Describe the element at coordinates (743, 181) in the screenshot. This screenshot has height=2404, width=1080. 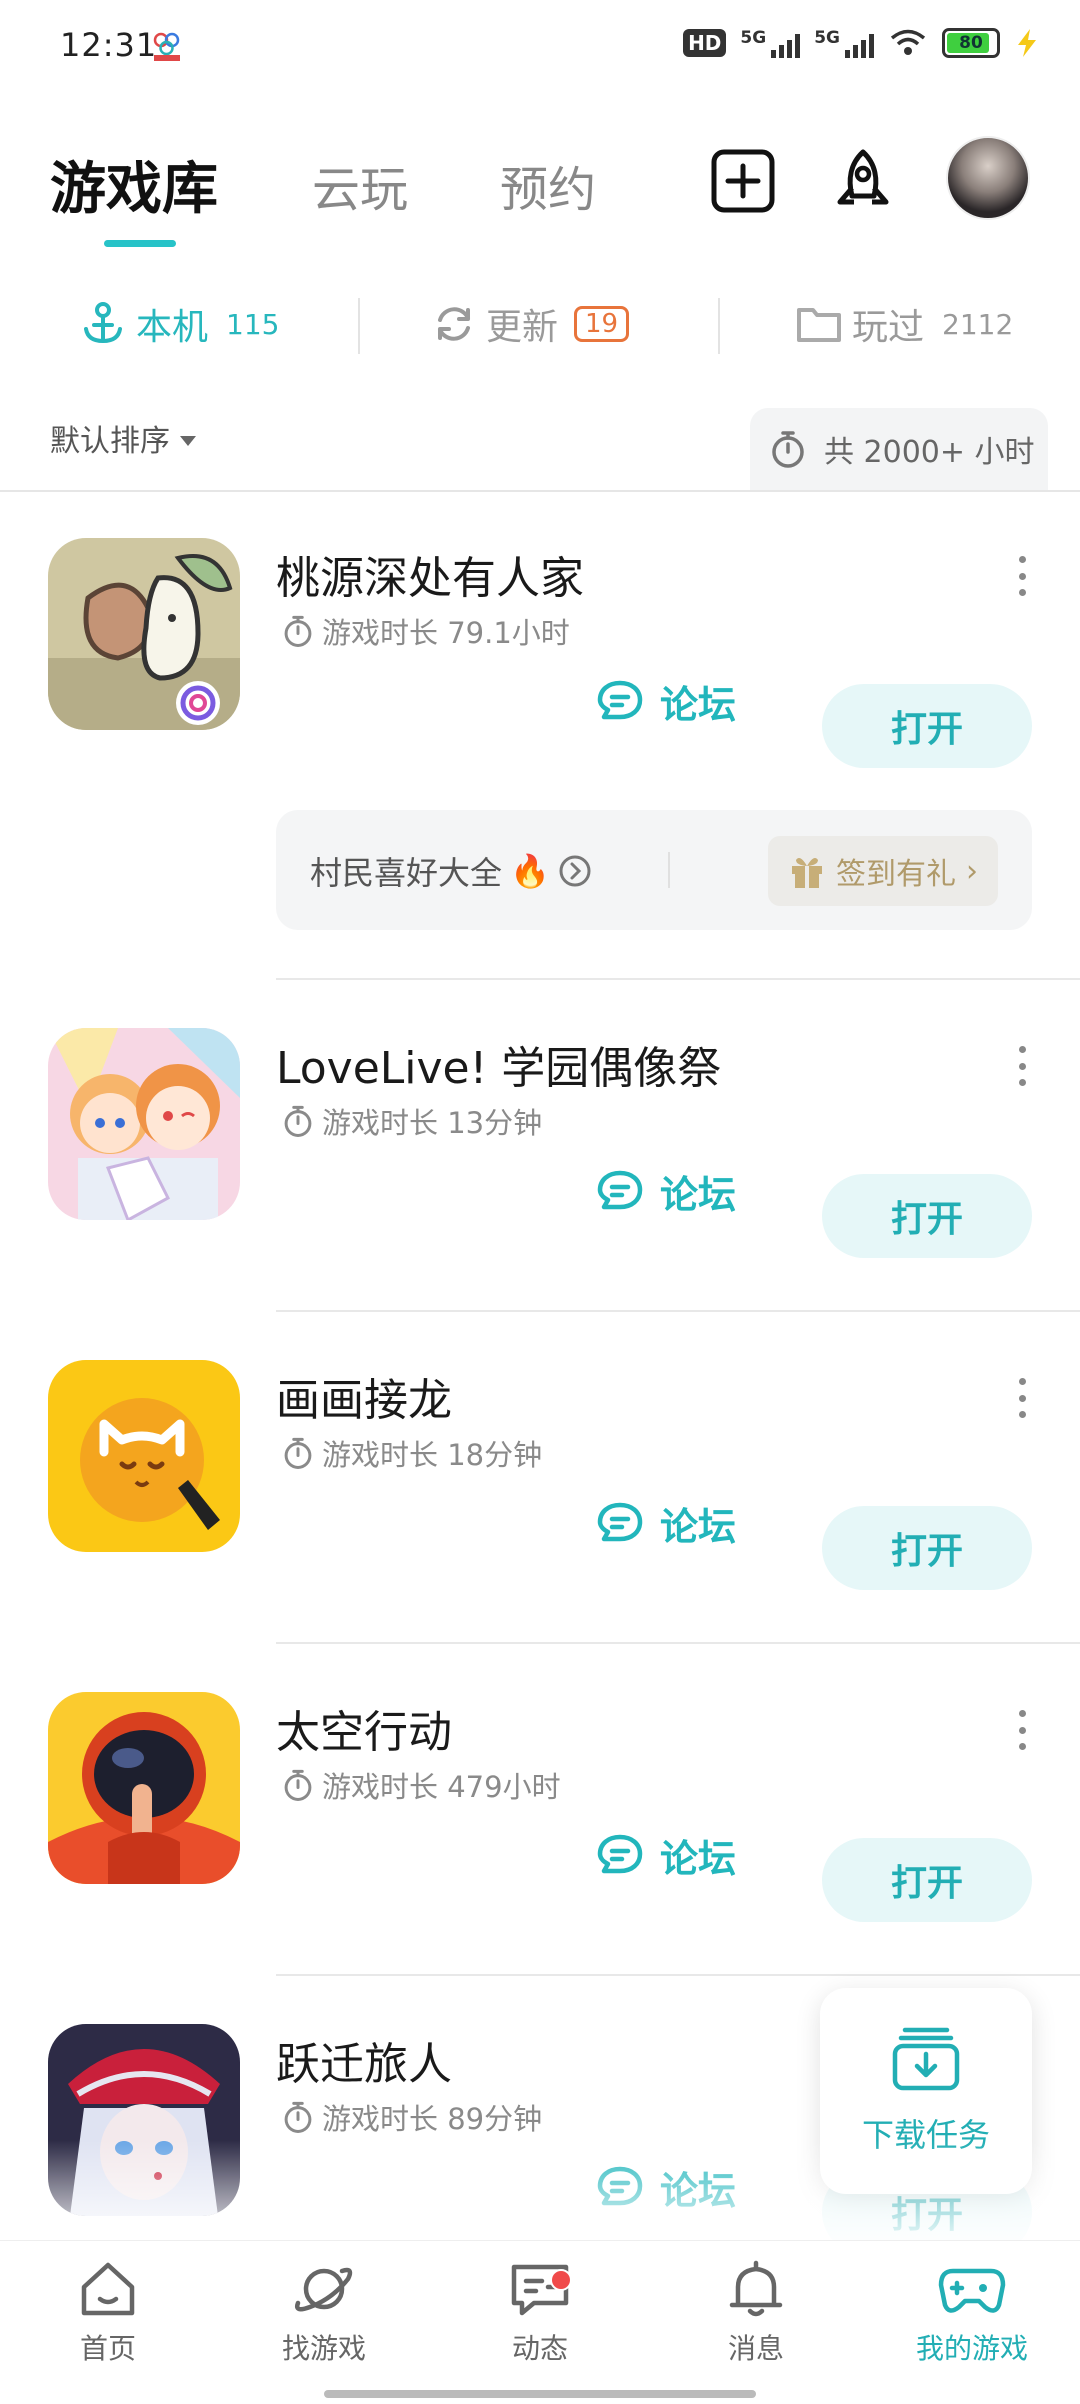
I see `add-icon` at that location.